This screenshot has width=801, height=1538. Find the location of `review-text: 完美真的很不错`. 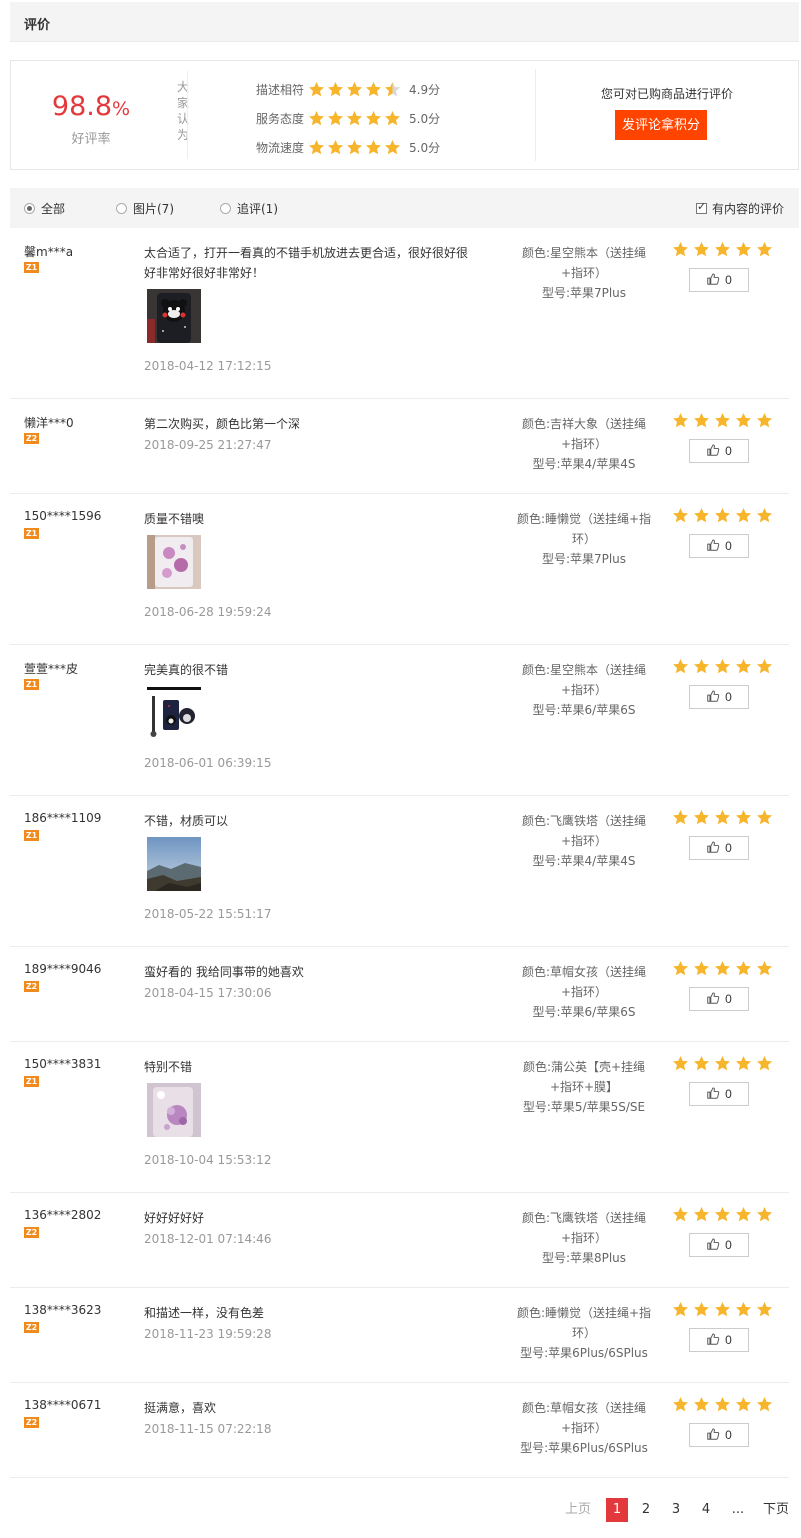

review-text: 完美真的很不错 is located at coordinates (186, 670).